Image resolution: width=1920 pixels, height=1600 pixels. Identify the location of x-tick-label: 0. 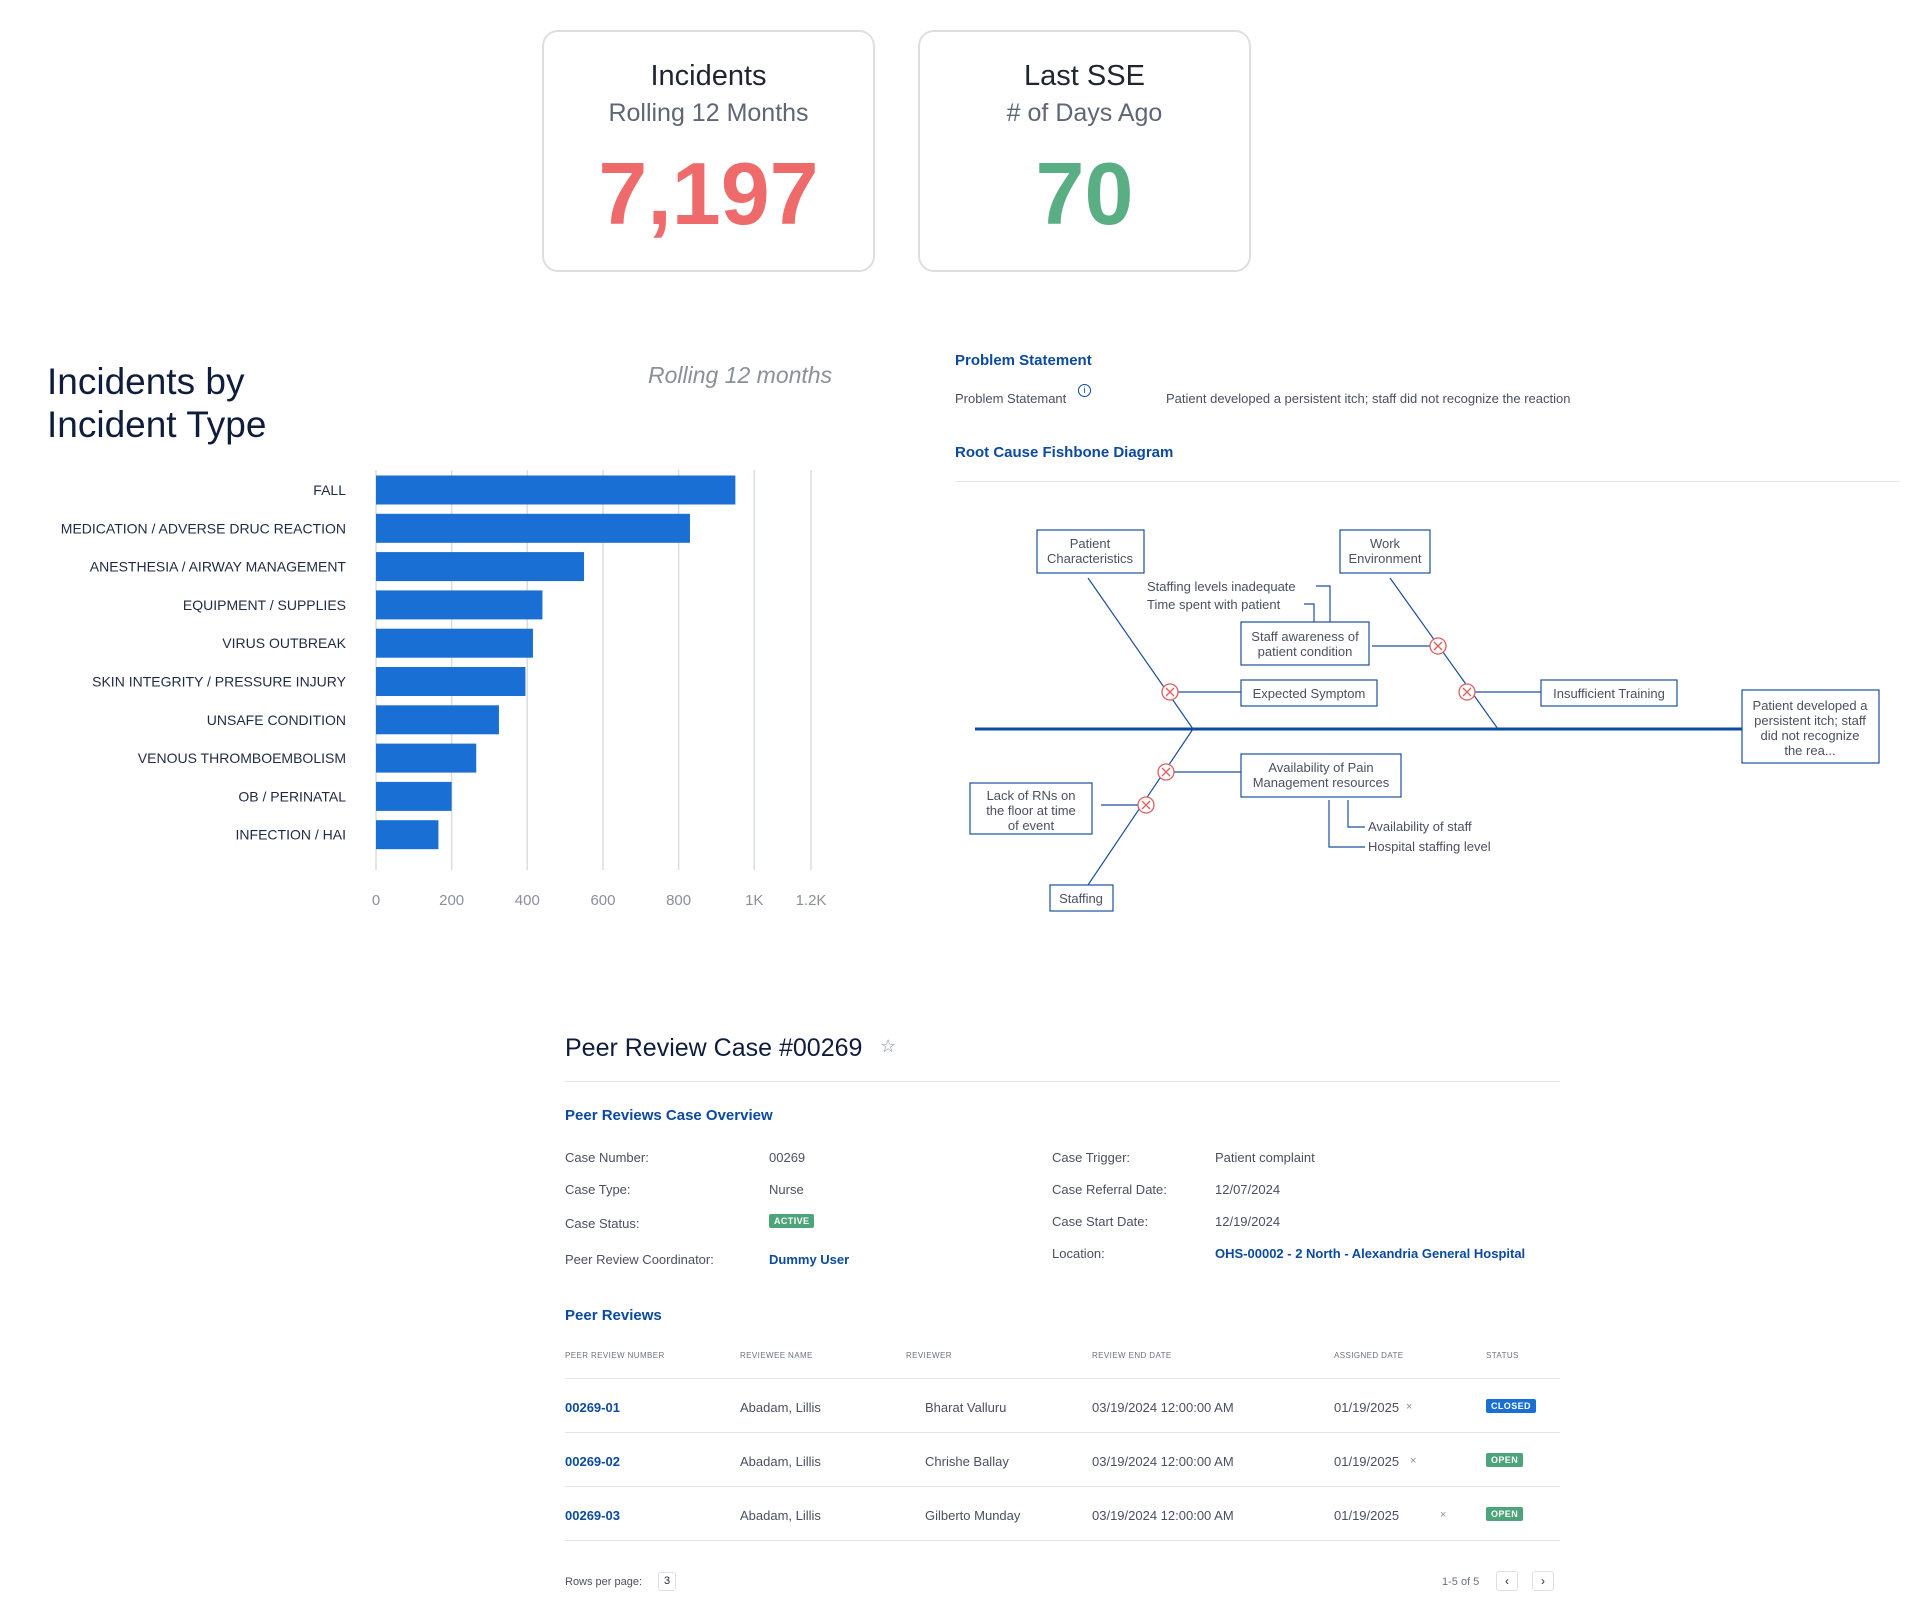
(376, 900).